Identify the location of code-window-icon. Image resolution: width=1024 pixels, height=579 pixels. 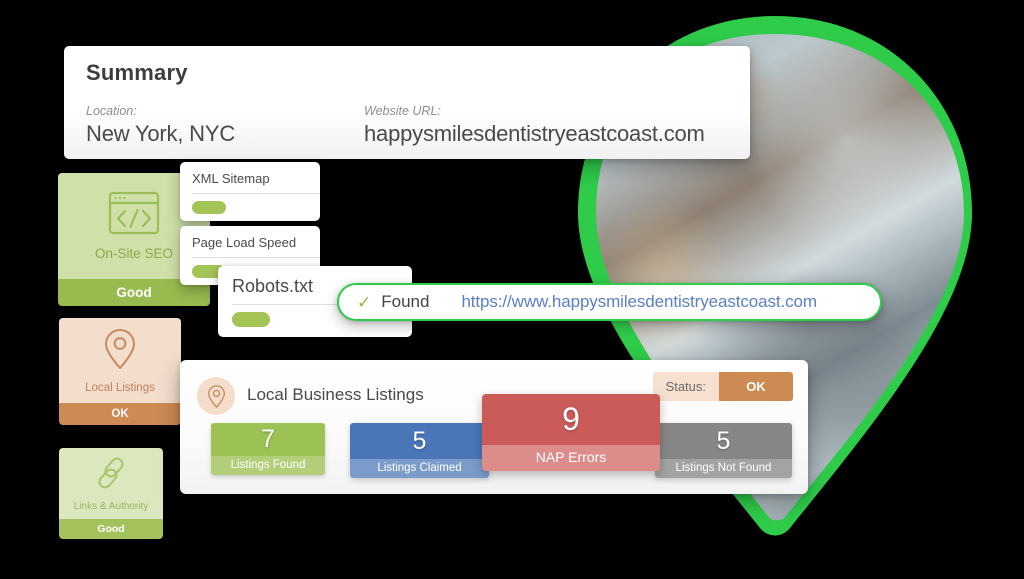
(134, 215).